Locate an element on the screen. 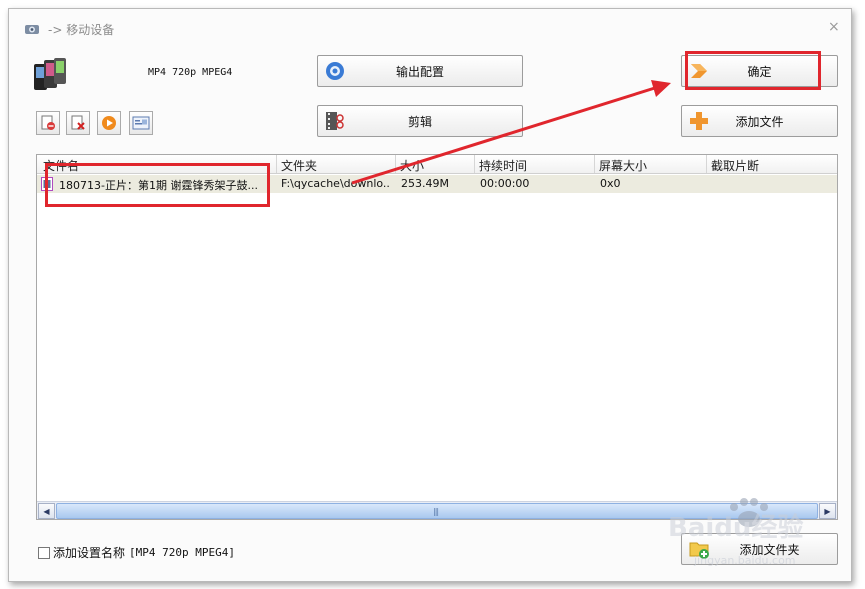  table-header: 文件名 文件夹 大小 持续时间 屏幕大小 截取片断 is located at coordinates (437, 164).